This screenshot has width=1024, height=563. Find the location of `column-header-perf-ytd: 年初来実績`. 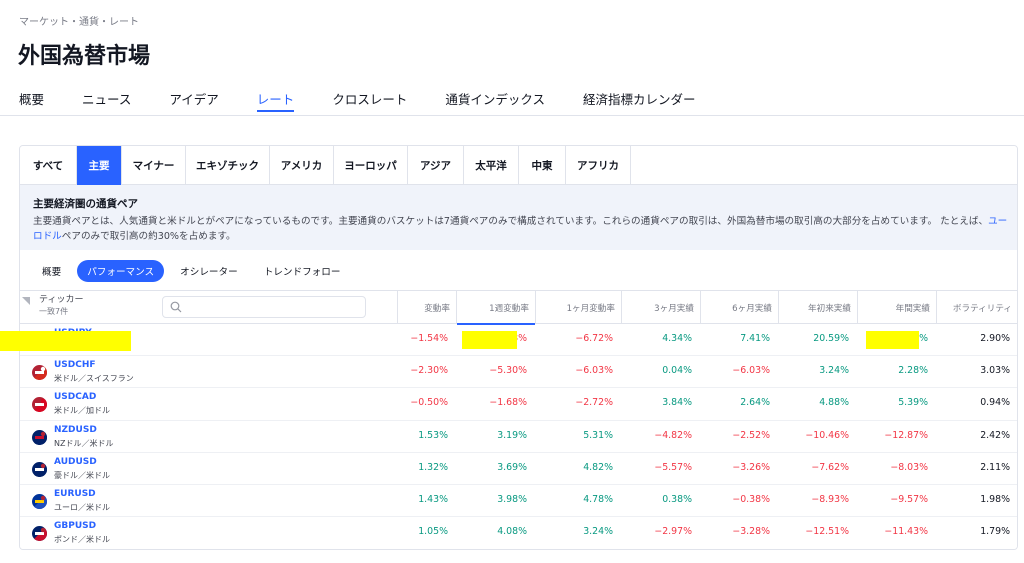

column-header-perf-ytd: 年初来実績 is located at coordinates (817, 307).